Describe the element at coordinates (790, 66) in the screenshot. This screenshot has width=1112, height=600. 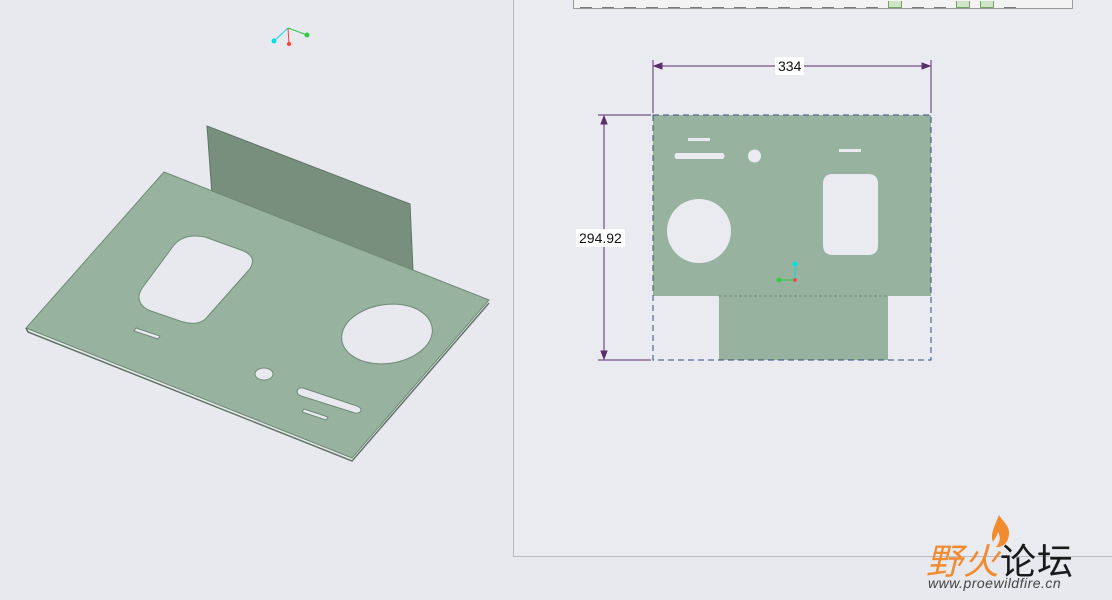
I see `width-dimension-value: 334` at that location.